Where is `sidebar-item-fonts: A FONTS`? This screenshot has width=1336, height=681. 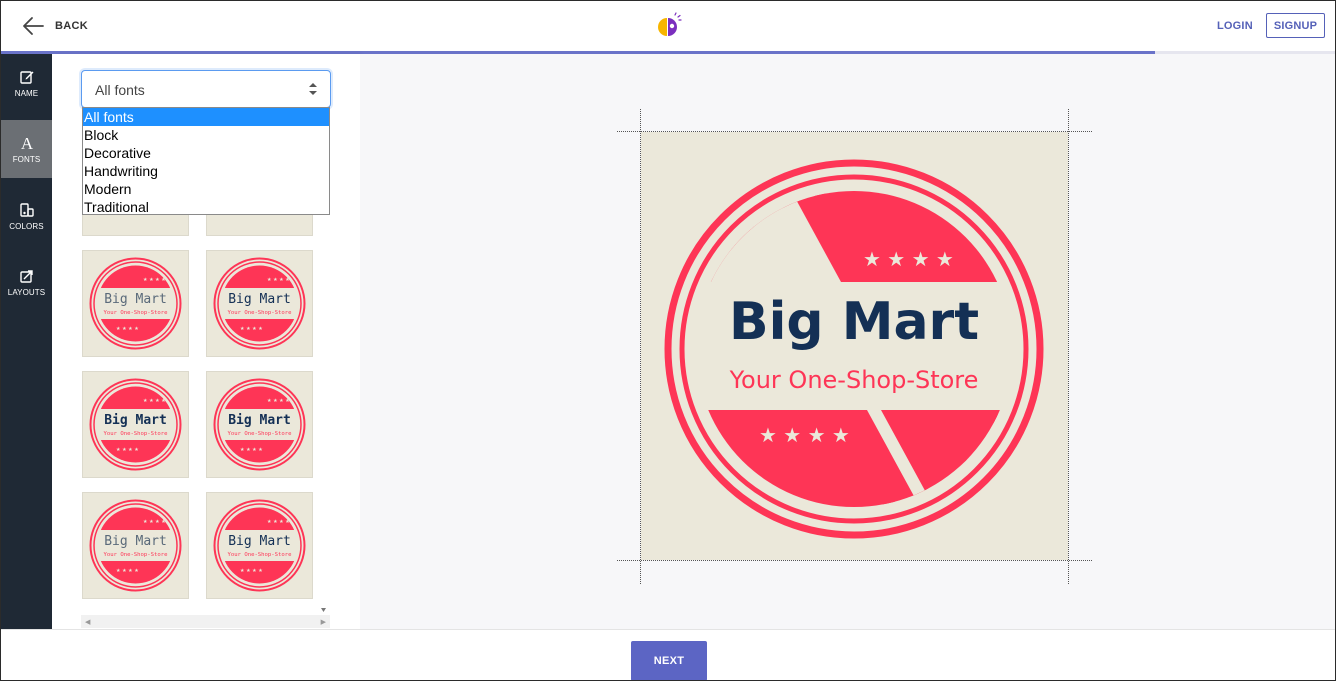 sidebar-item-fonts: A FONTS is located at coordinates (26, 149).